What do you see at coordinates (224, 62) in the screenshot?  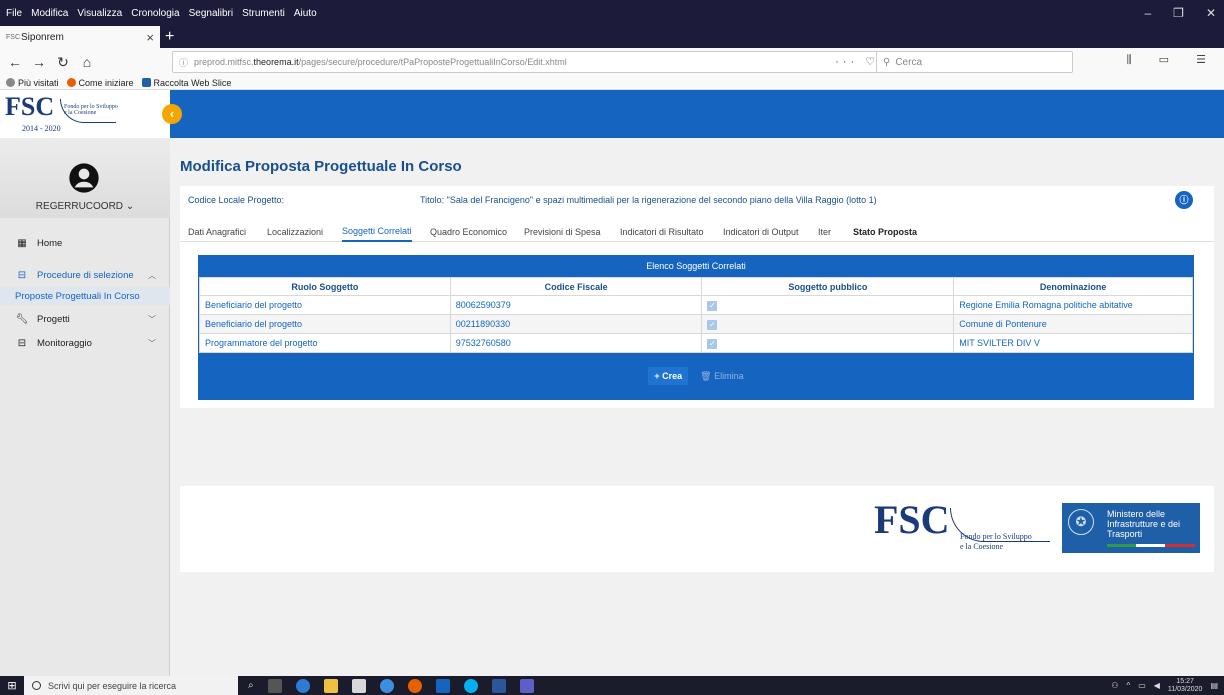 I see `url-prefix: preprod.mitfsc.` at bounding box center [224, 62].